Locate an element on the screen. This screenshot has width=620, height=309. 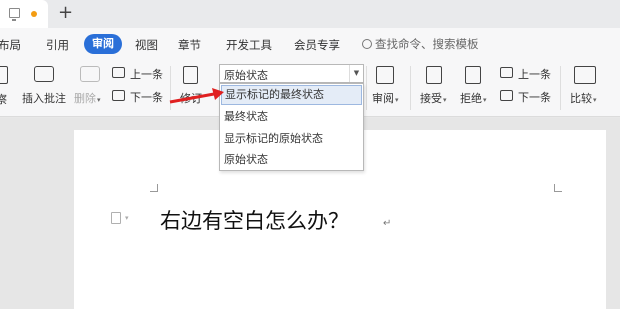
chevron-down-icon: ▼ is located at coordinates (356, 73).